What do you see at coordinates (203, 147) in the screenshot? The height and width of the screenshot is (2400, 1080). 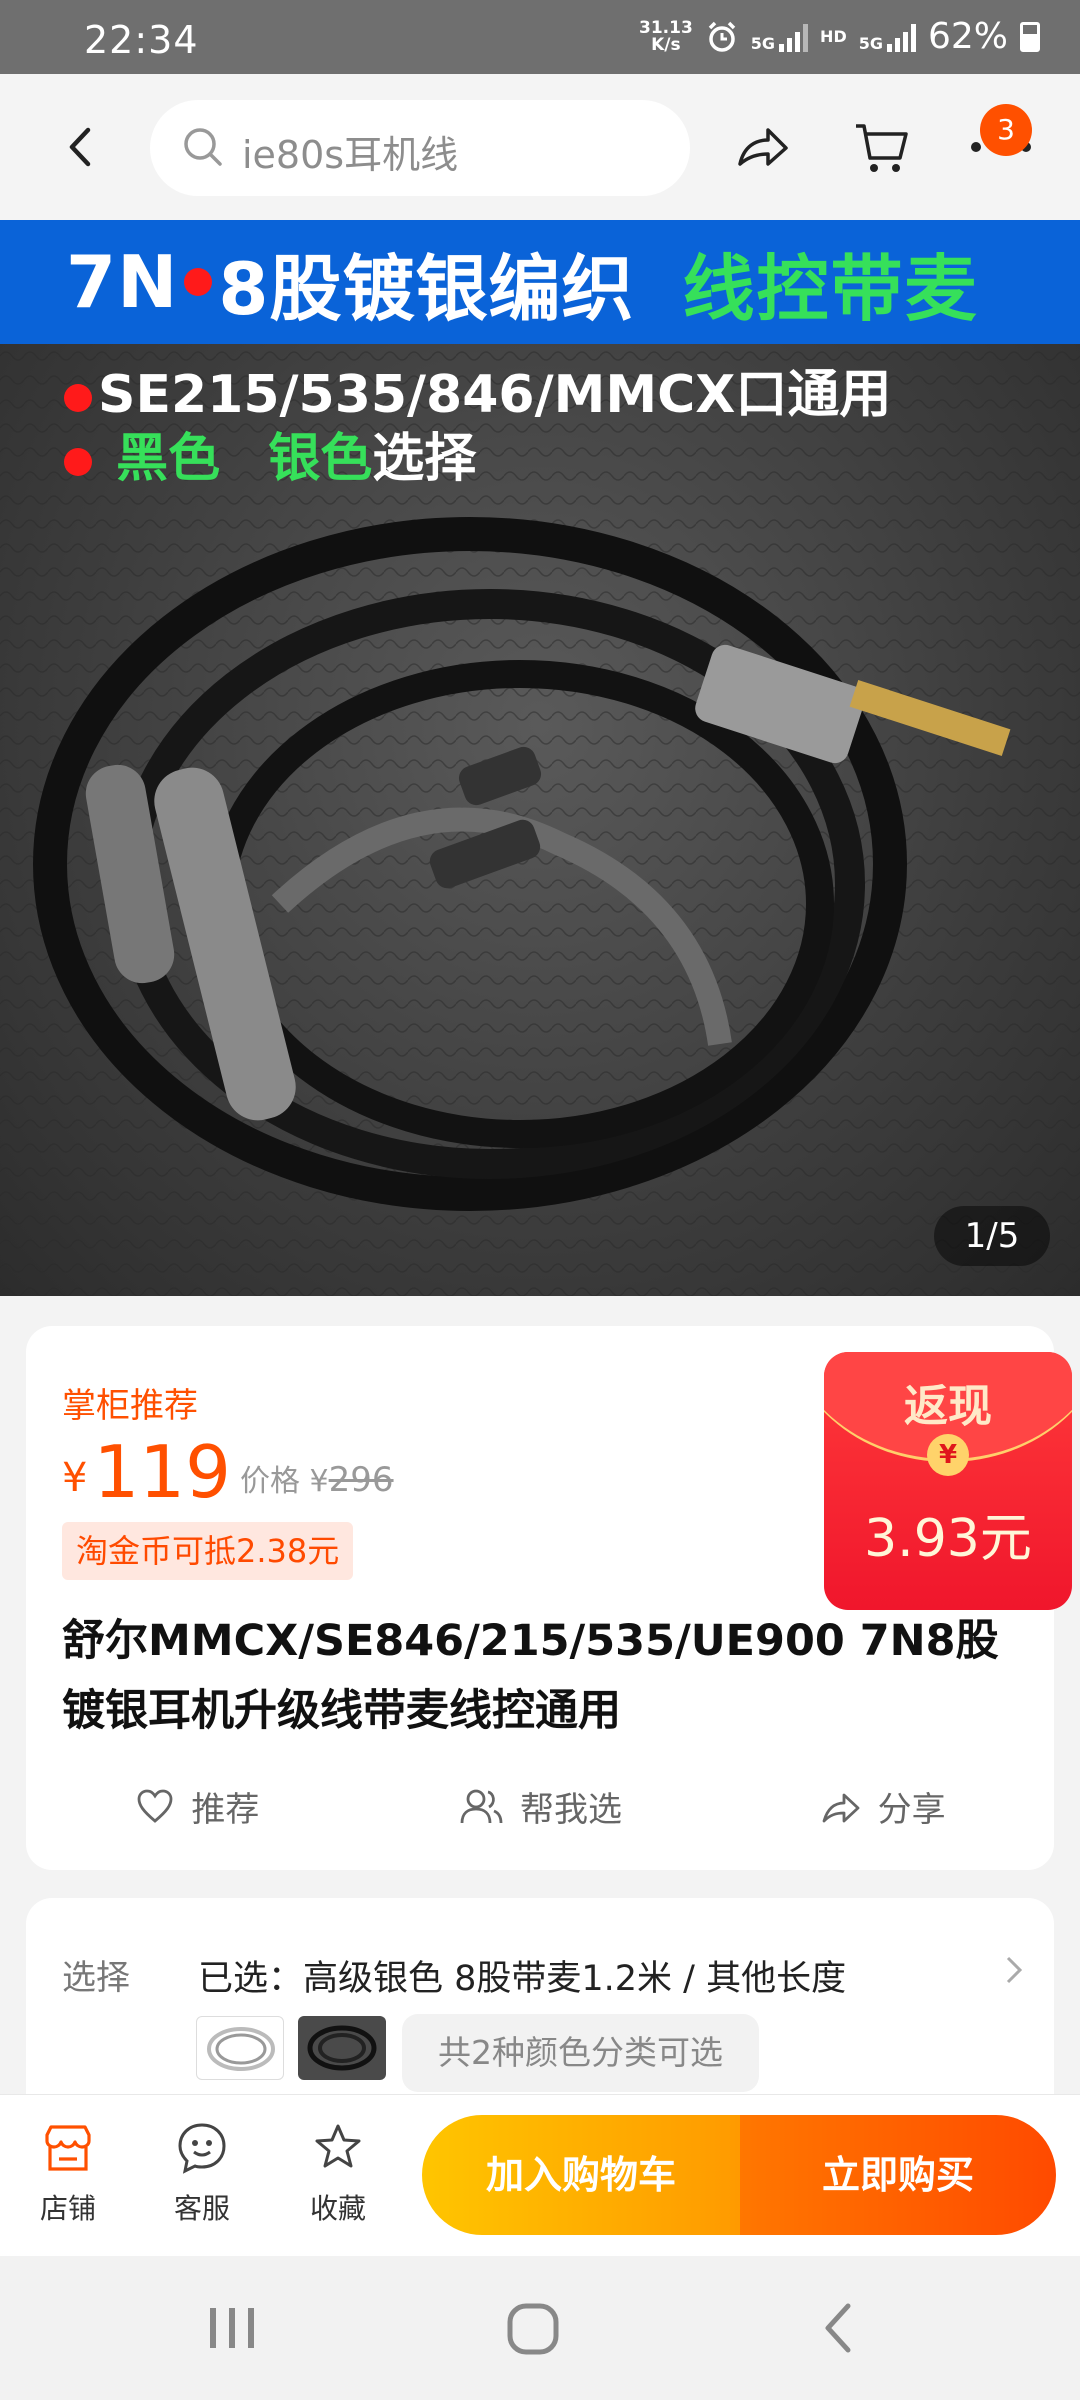 I see `search-icon` at bounding box center [203, 147].